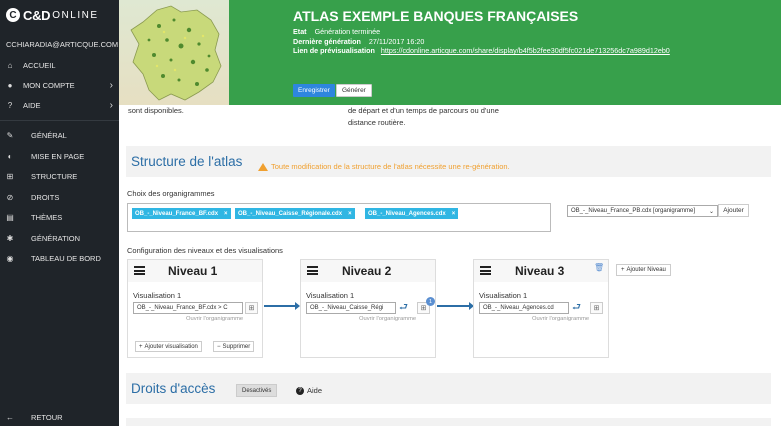 Image resolution: width=781 pixels, height=426 pixels. I want to click on home-icon: ⌂, so click(10, 65).